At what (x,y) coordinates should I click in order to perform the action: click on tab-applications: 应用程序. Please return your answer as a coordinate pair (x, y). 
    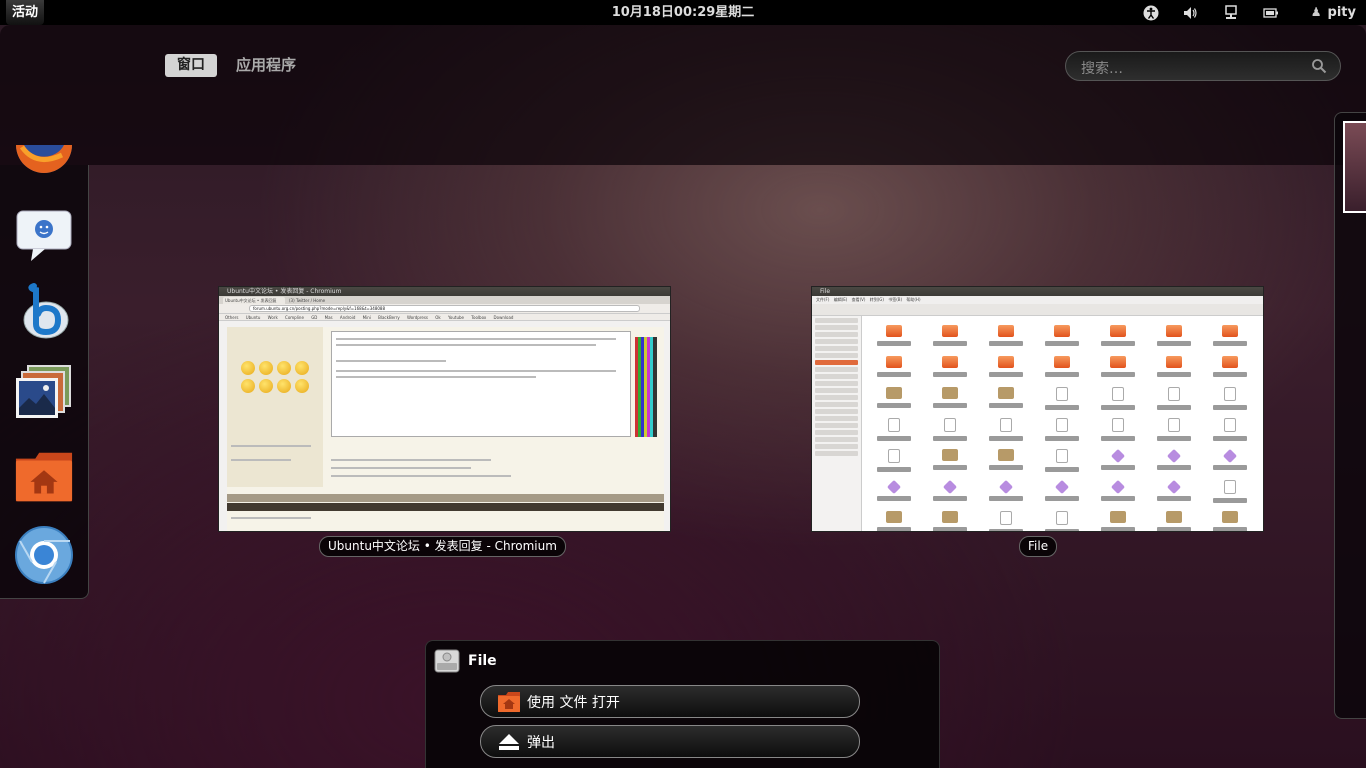
    Looking at the image, I should click on (266, 65).